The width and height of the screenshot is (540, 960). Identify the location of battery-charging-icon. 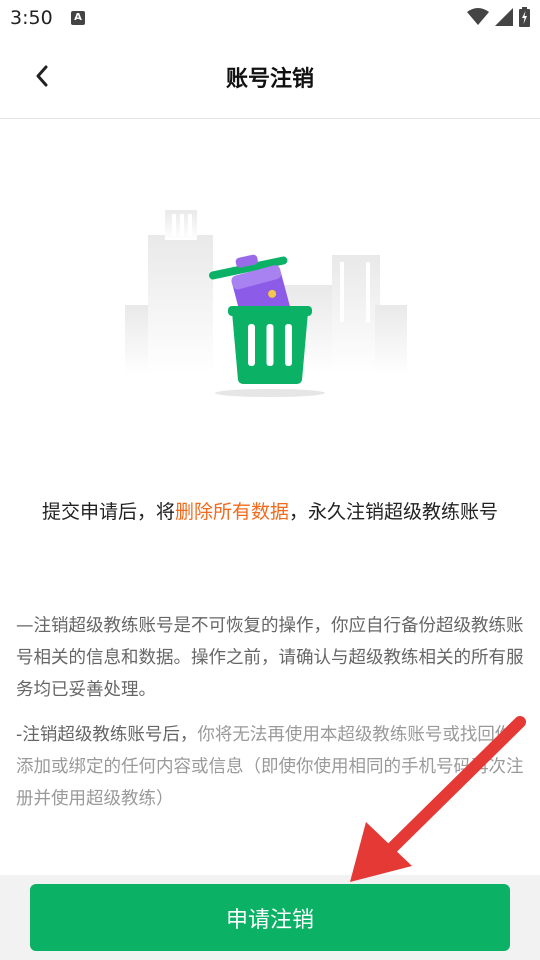
(524, 17).